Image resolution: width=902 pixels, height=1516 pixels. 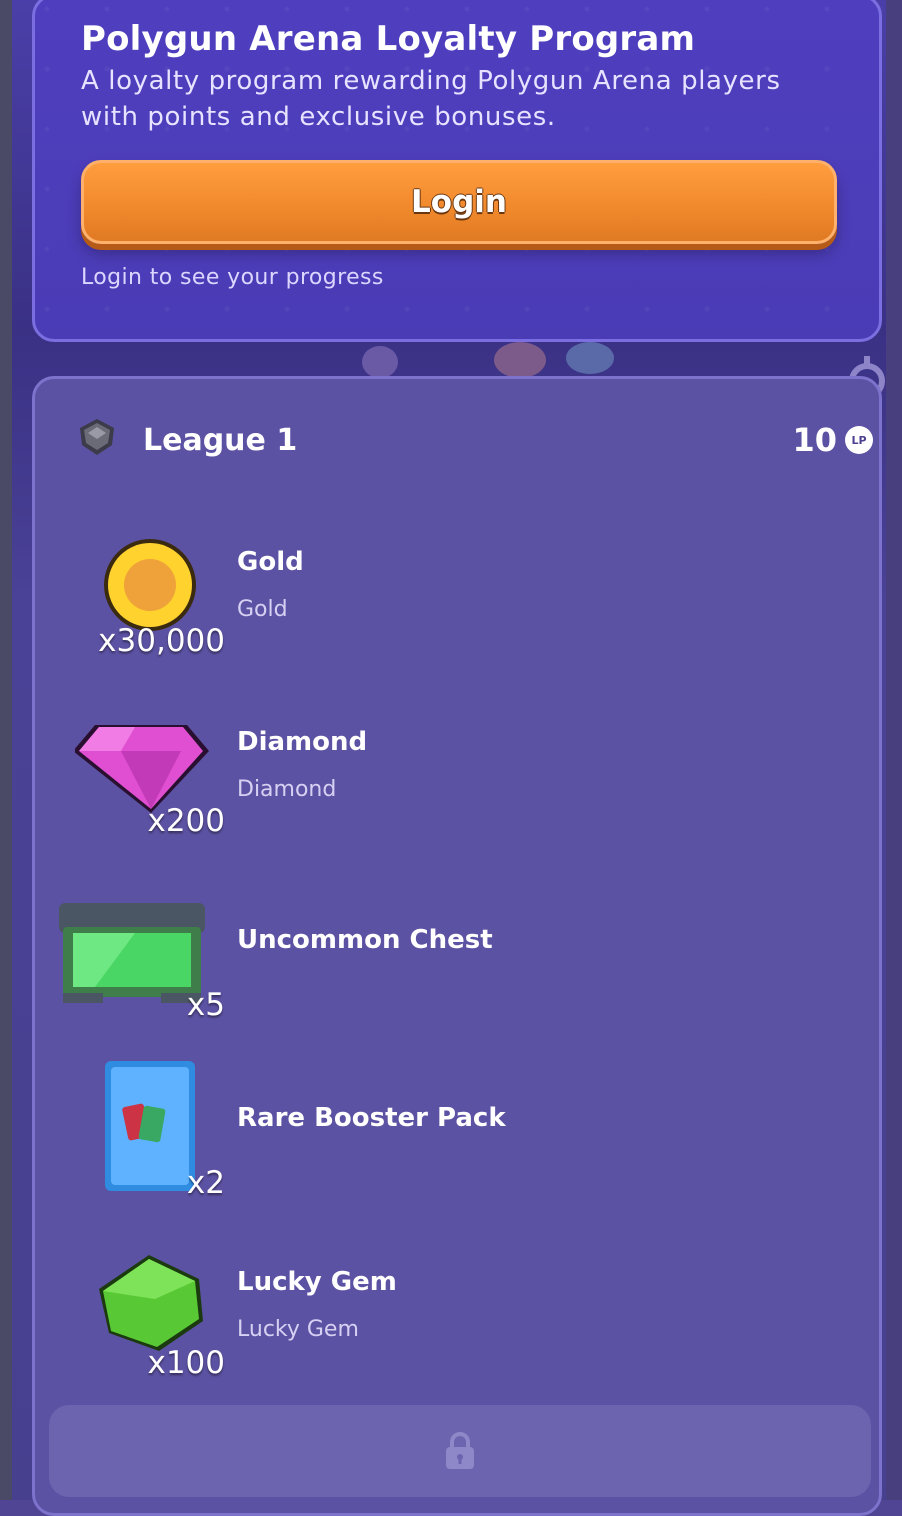 I want to click on reward-item: x2 Rare Booster Pack, so click(x=455, y=1131).